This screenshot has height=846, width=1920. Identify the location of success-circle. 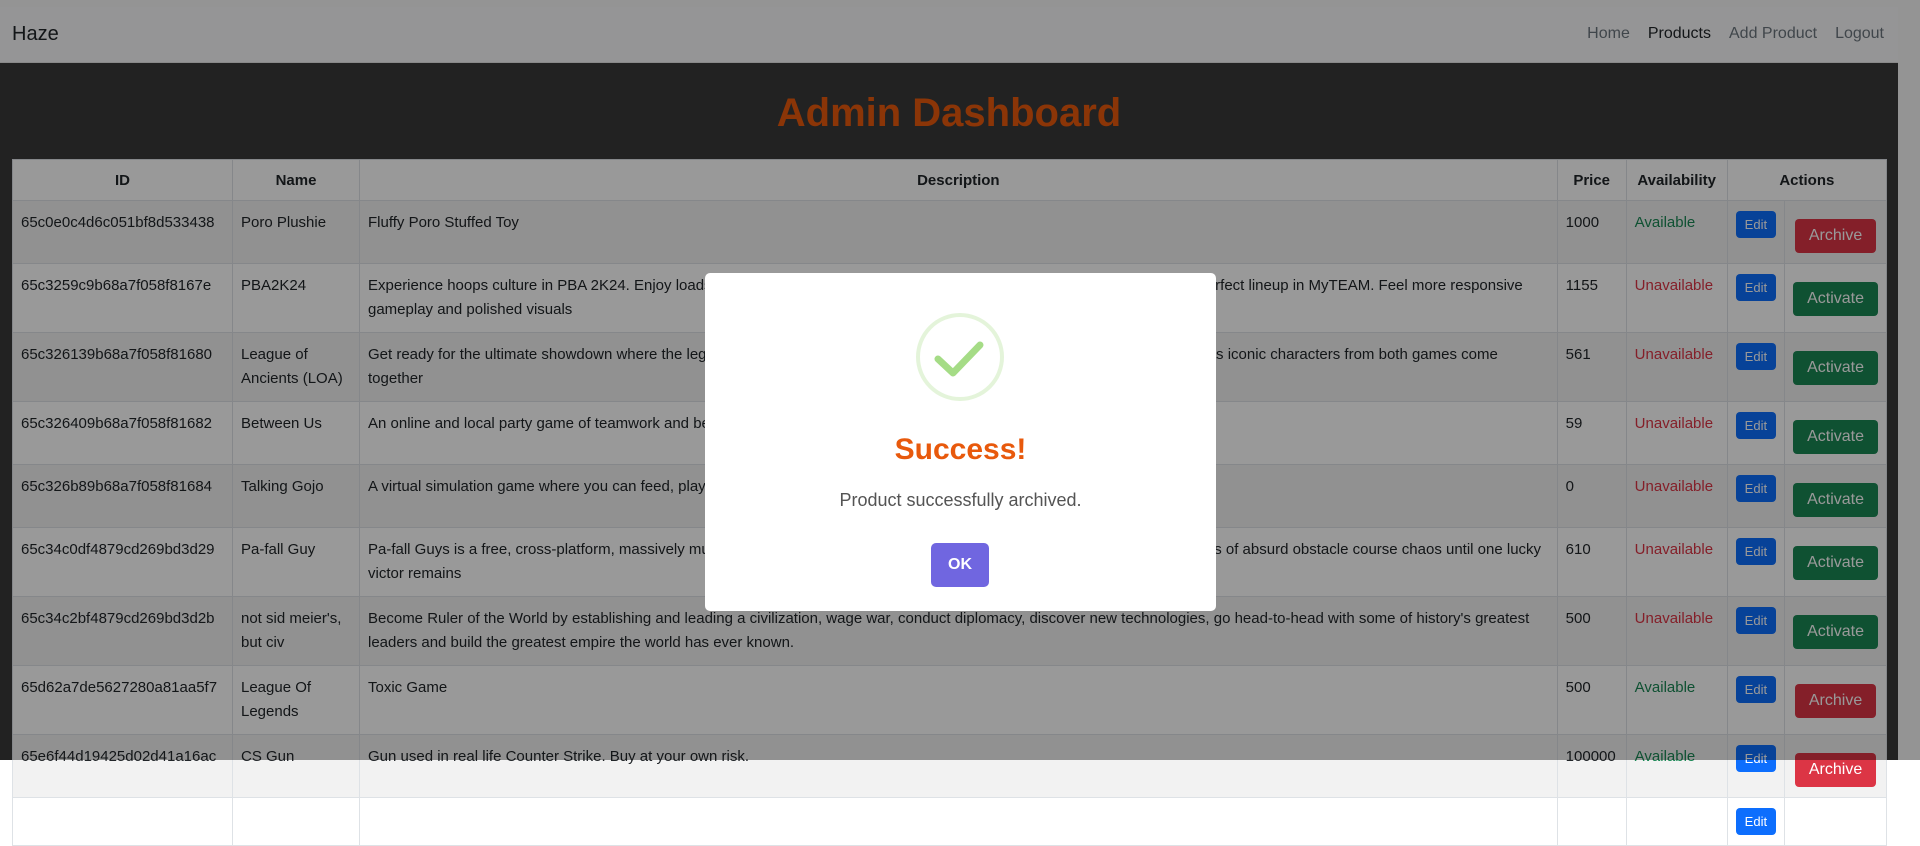
(960, 357).